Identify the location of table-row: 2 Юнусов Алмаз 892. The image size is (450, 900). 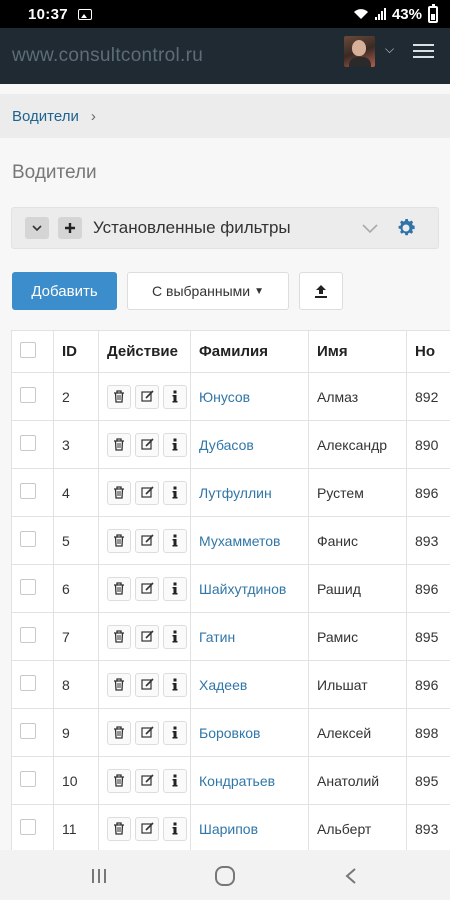
(230, 396).